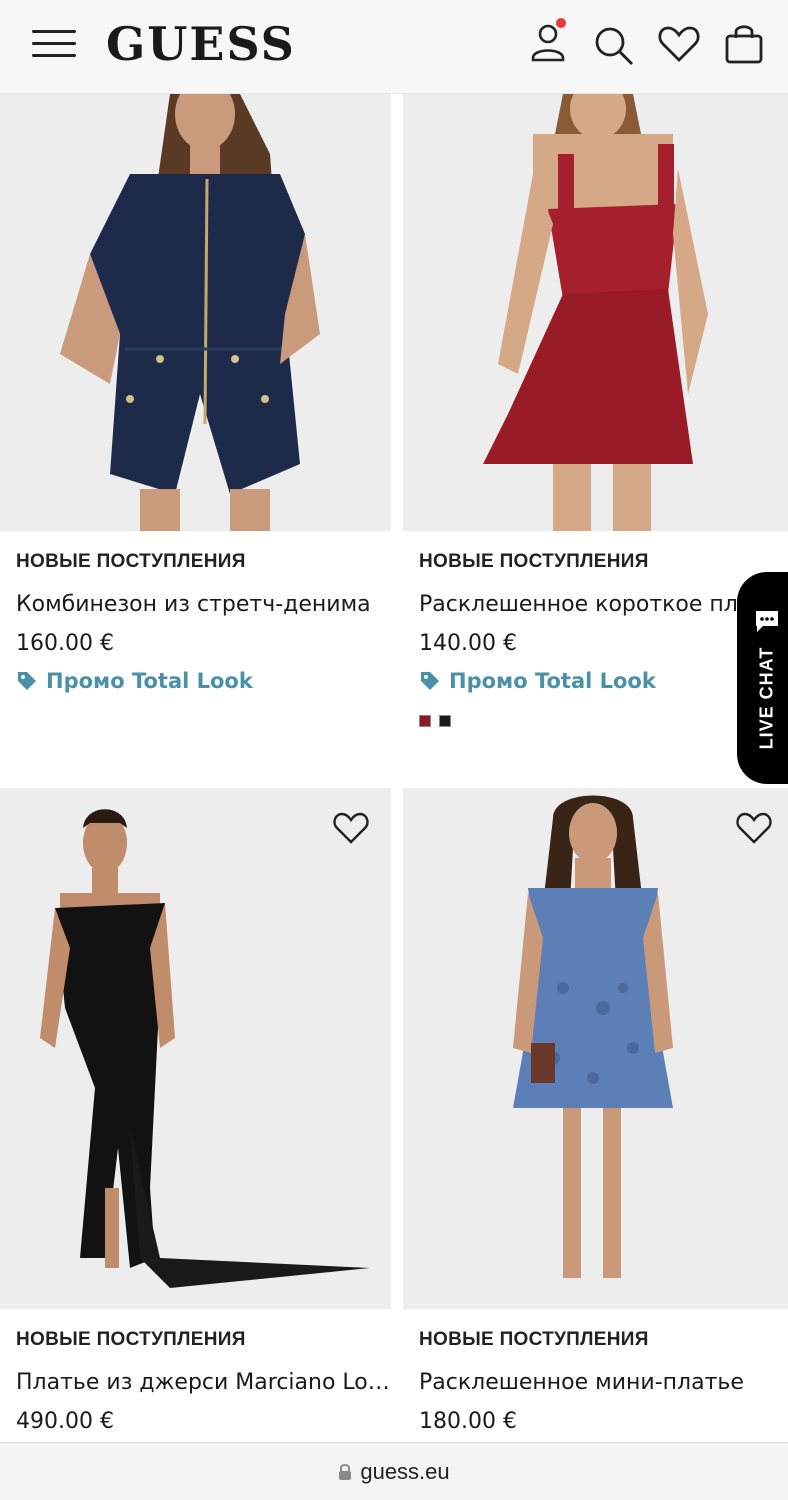 This screenshot has height=1500, width=788. I want to click on account-icon, so click(550, 43).